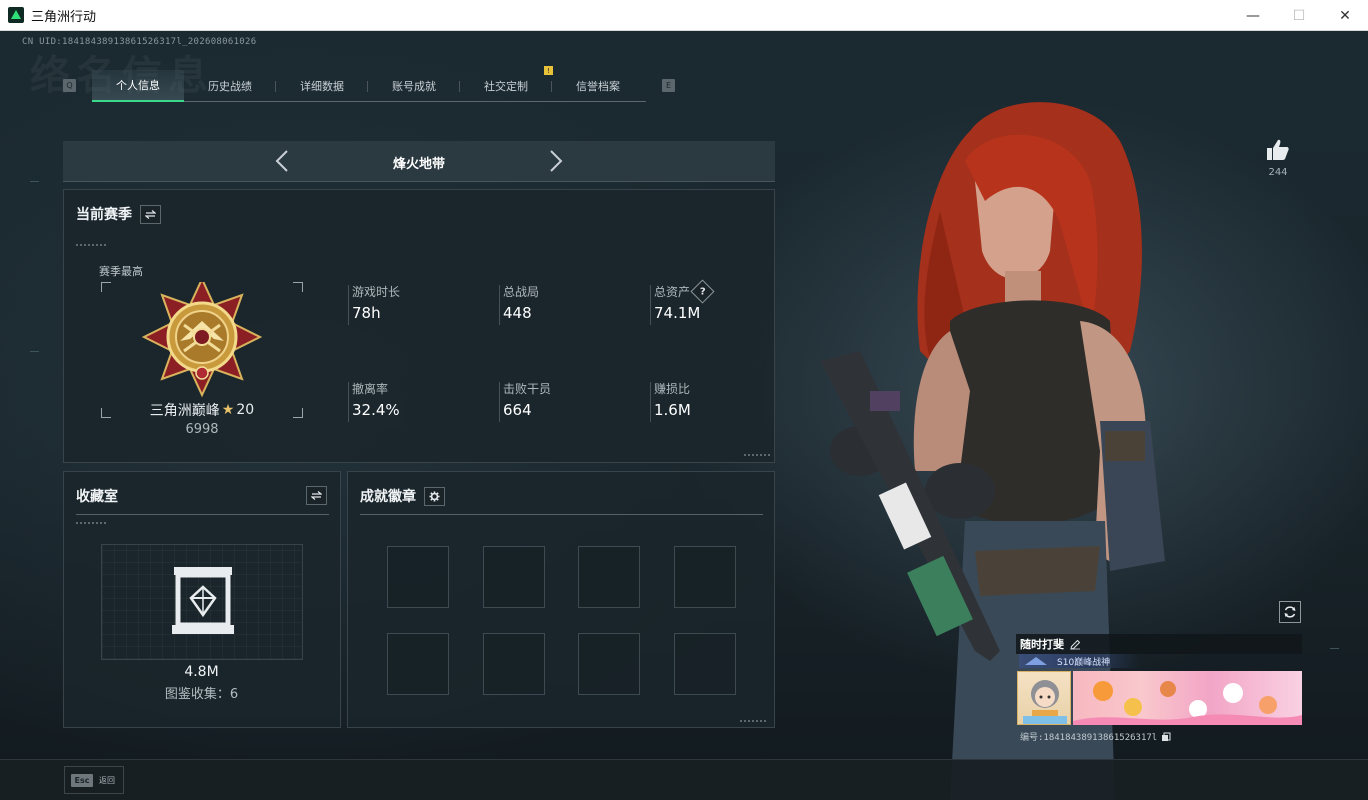  I want to click on esc-key: Esc, so click(82, 780).